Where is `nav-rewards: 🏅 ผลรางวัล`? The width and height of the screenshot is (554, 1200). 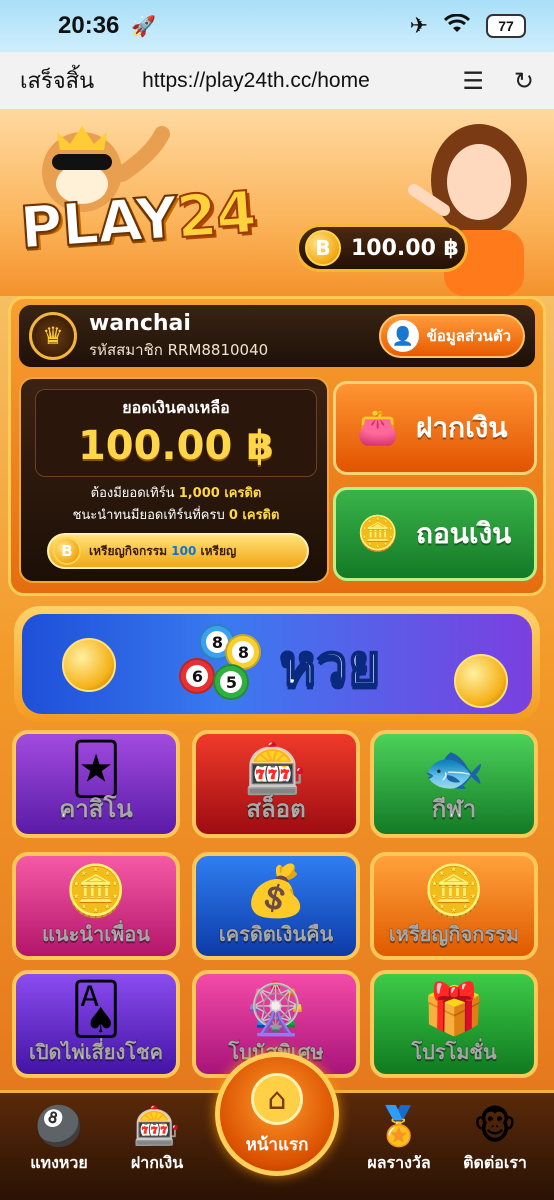 nav-rewards: 🏅 ผลรางวัล is located at coordinates (399, 1139).